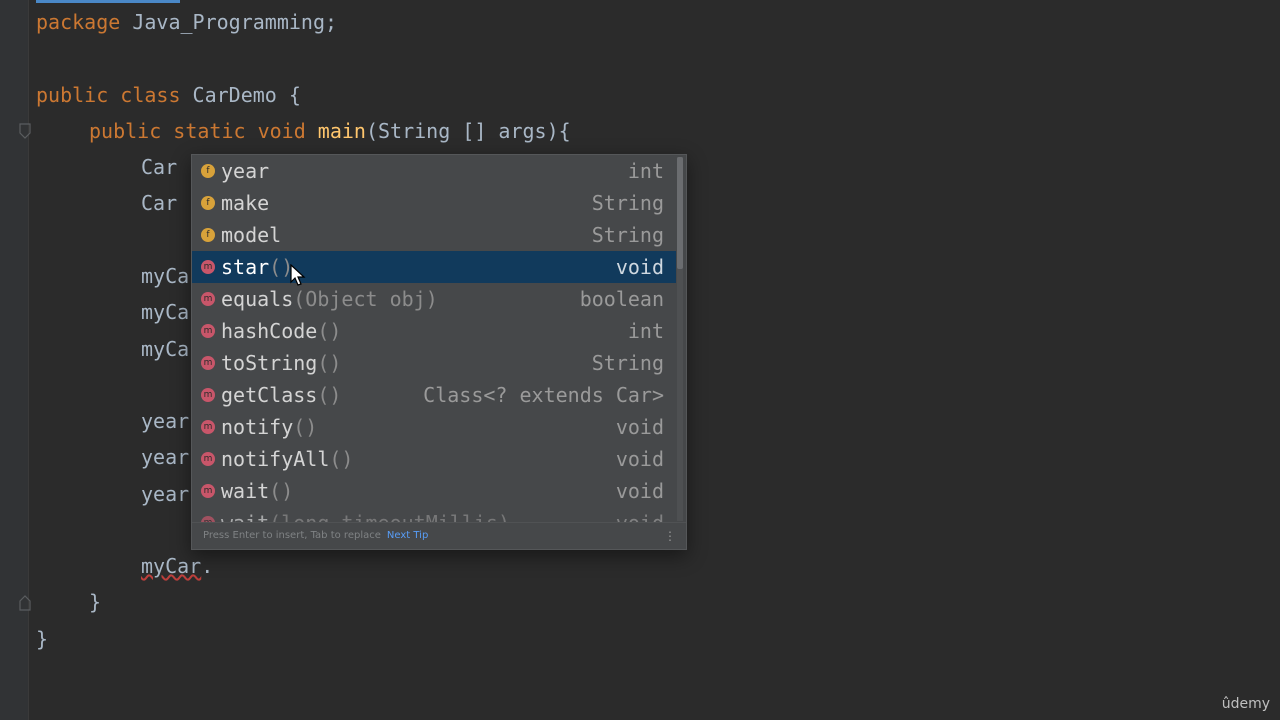 The width and height of the screenshot is (1280, 720). What do you see at coordinates (245, 267) in the screenshot?
I see `member-name: star` at bounding box center [245, 267].